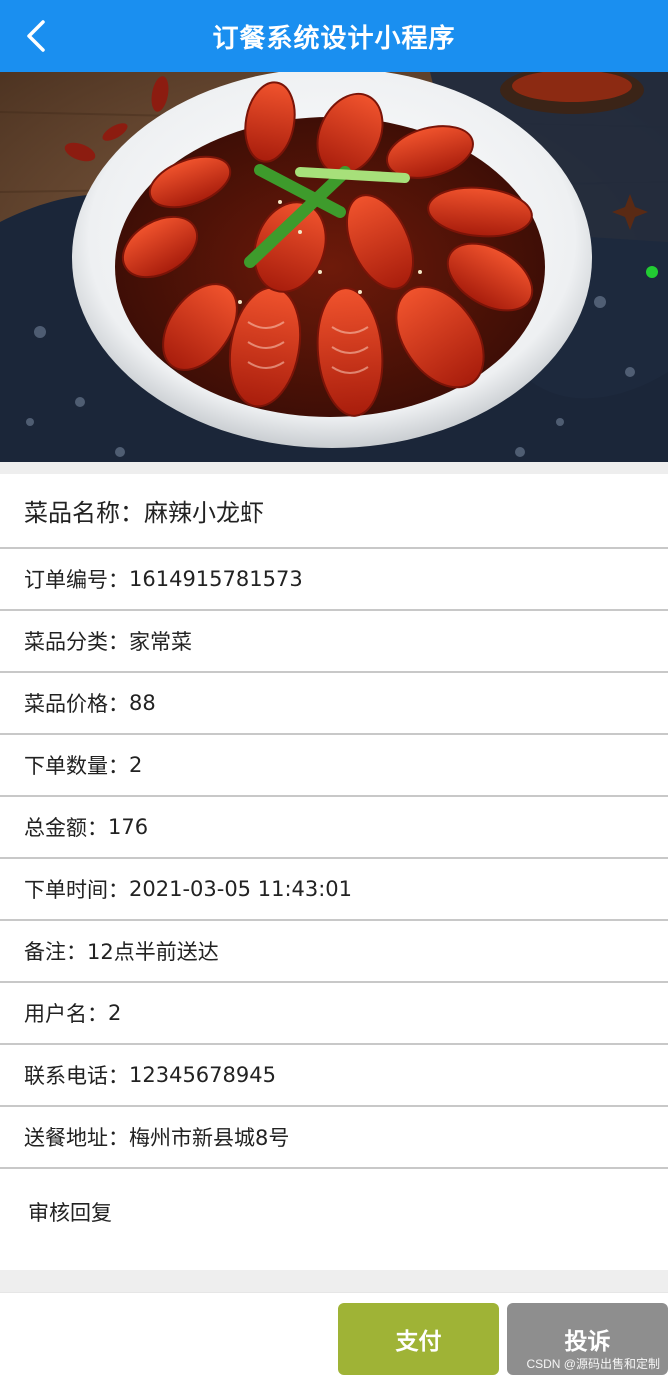 The height and width of the screenshot is (1380, 668). What do you see at coordinates (334, 580) in the screenshot?
I see `order-number-row: 订单编号： 1614915781573` at bounding box center [334, 580].